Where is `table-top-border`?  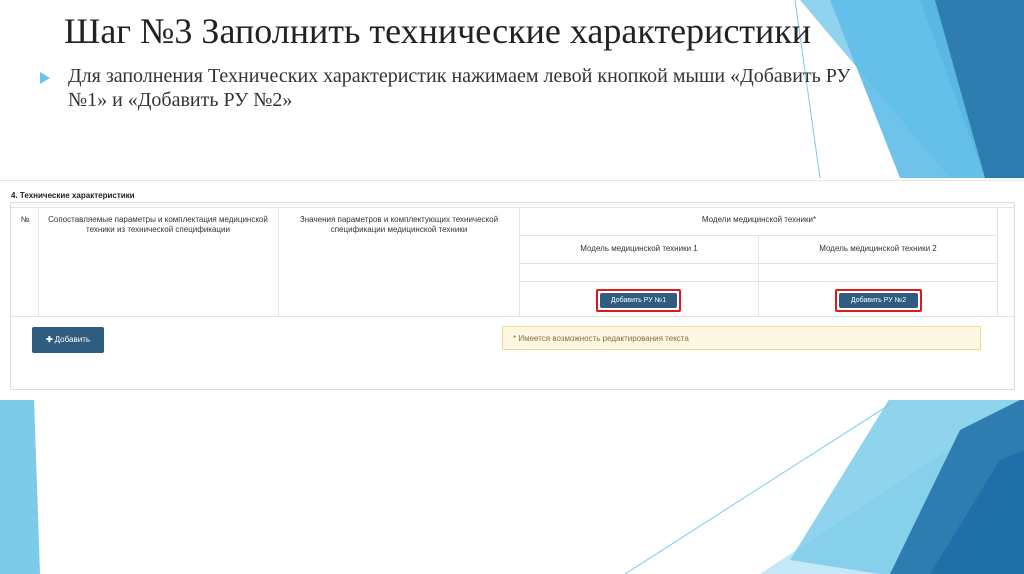 table-top-border is located at coordinates (512, 207).